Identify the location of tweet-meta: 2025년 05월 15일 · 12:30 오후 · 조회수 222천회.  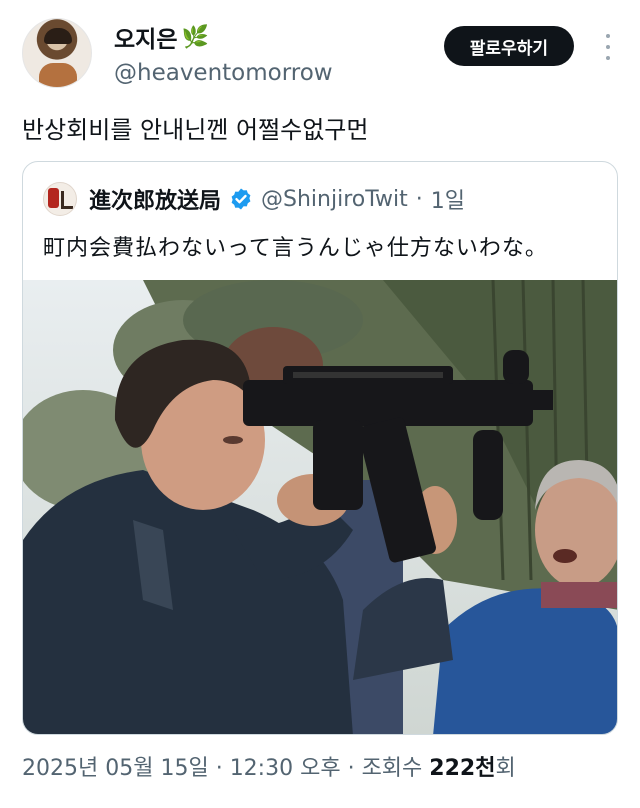
(269, 766).